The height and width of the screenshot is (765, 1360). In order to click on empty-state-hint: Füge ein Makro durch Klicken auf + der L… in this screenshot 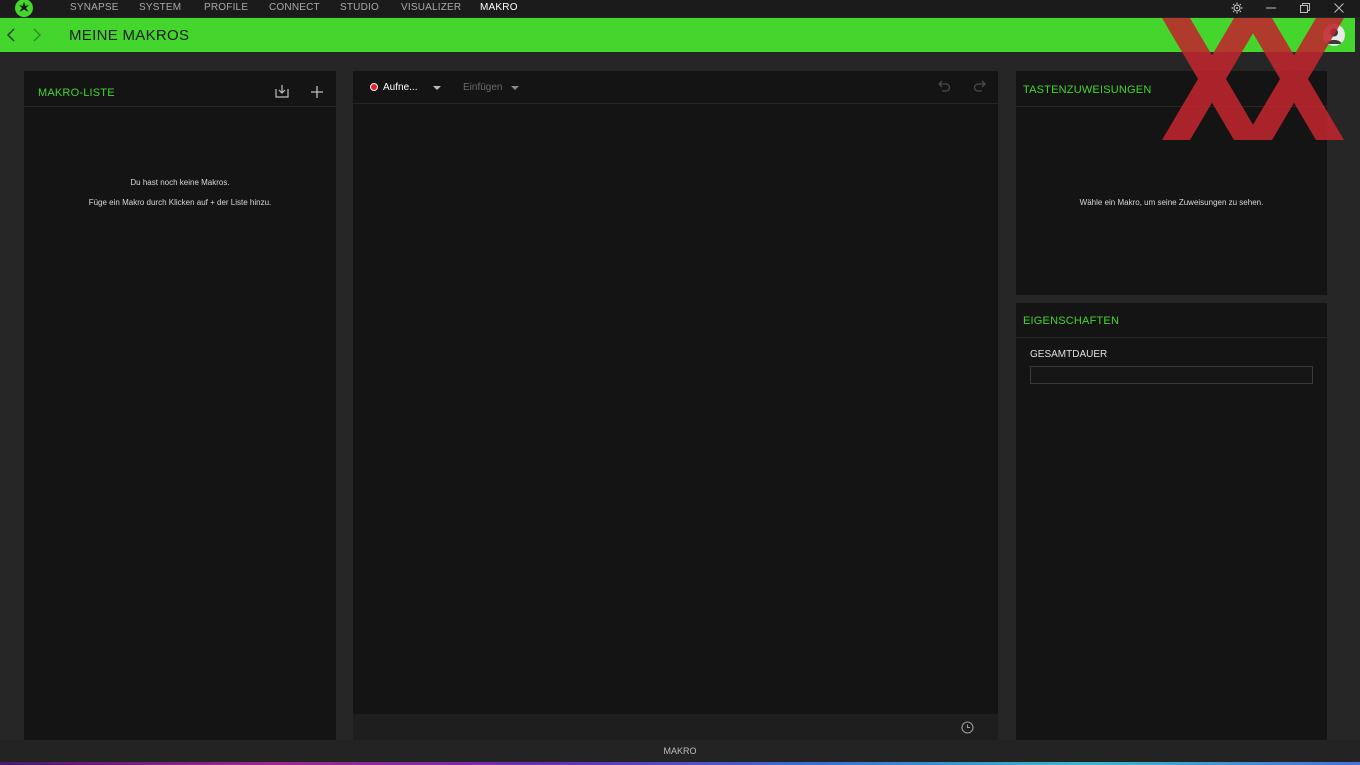, I will do `click(180, 202)`.